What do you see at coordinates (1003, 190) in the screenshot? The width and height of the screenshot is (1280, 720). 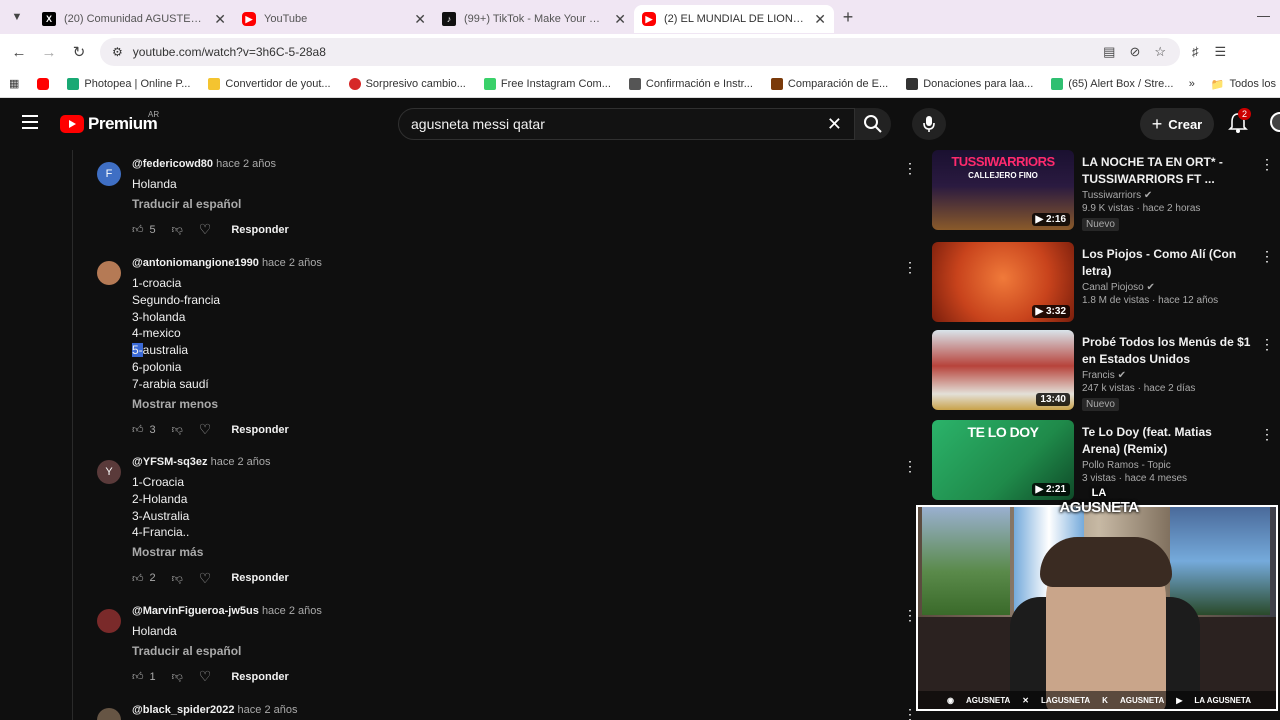 I see `video-thumbnail: TUSSIWARRIORS CALLEJERO FINO ▶ 2:16` at bounding box center [1003, 190].